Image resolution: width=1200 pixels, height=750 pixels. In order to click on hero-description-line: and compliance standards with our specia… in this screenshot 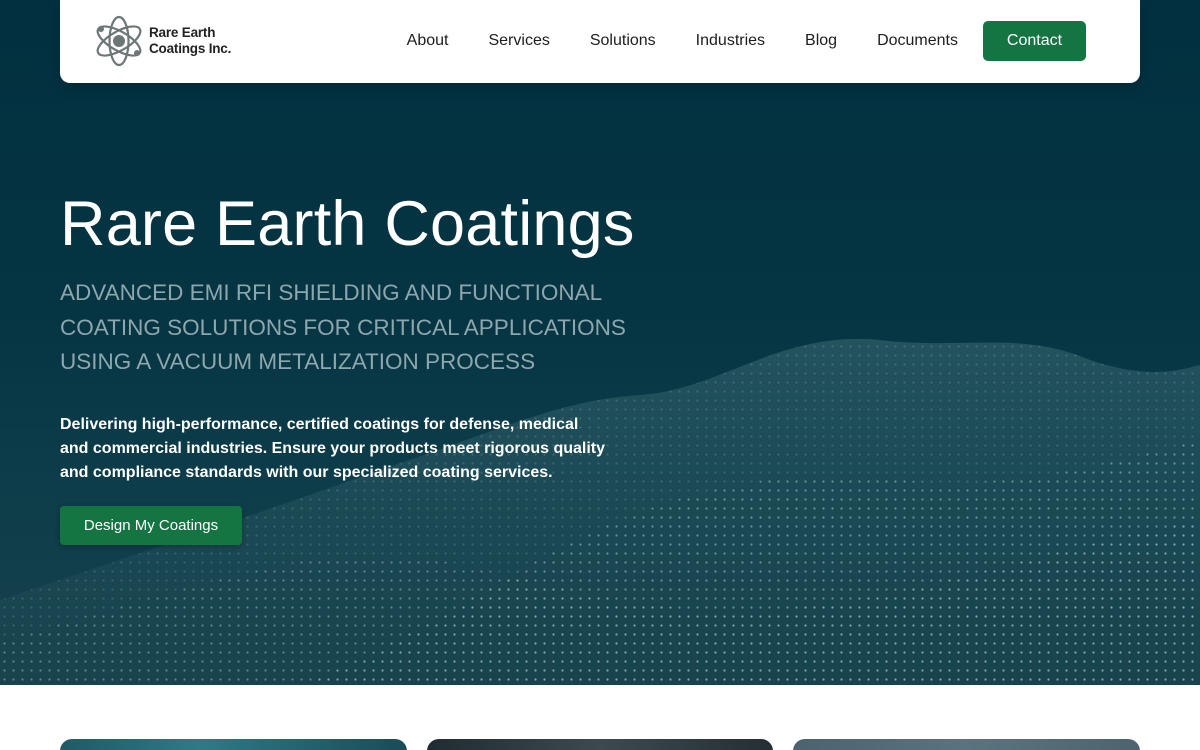, I will do `click(306, 472)`.